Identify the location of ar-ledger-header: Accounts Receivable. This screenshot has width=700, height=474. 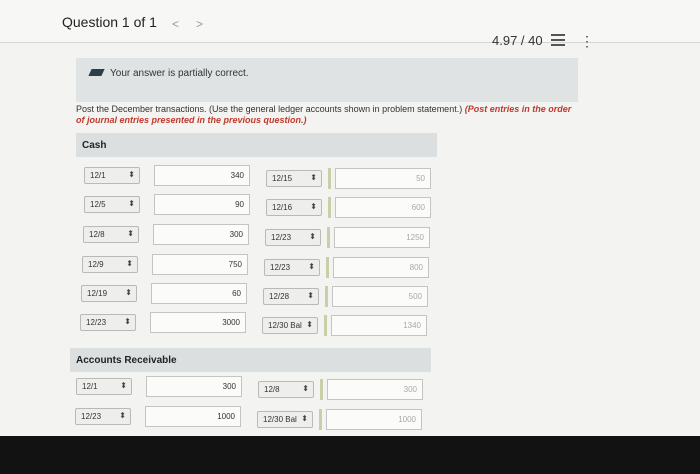
(250, 360).